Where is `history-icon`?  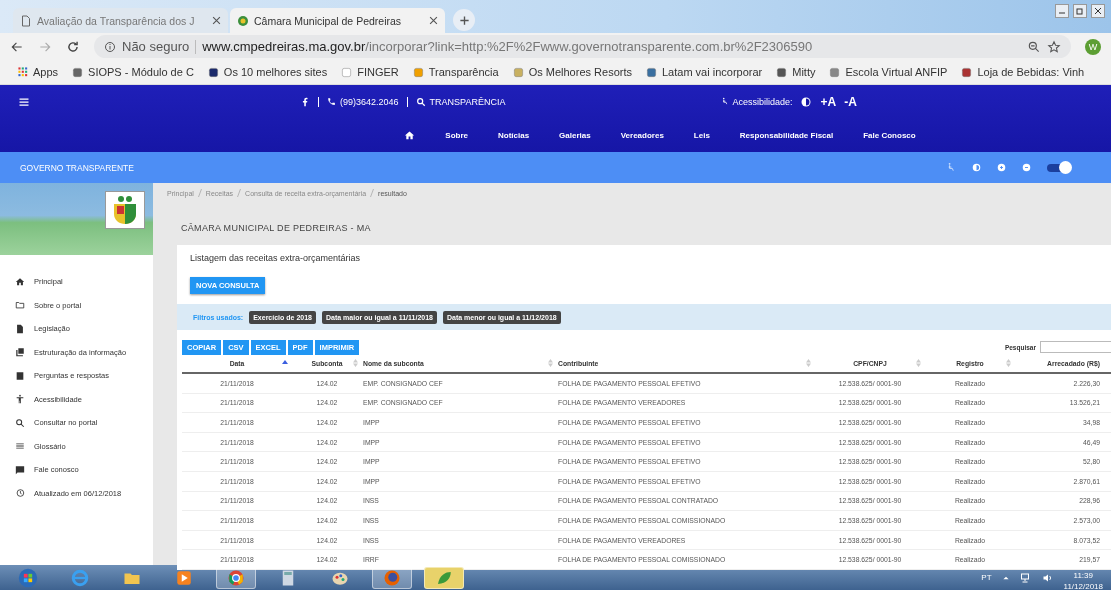
history-icon is located at coordinates (20, 493).